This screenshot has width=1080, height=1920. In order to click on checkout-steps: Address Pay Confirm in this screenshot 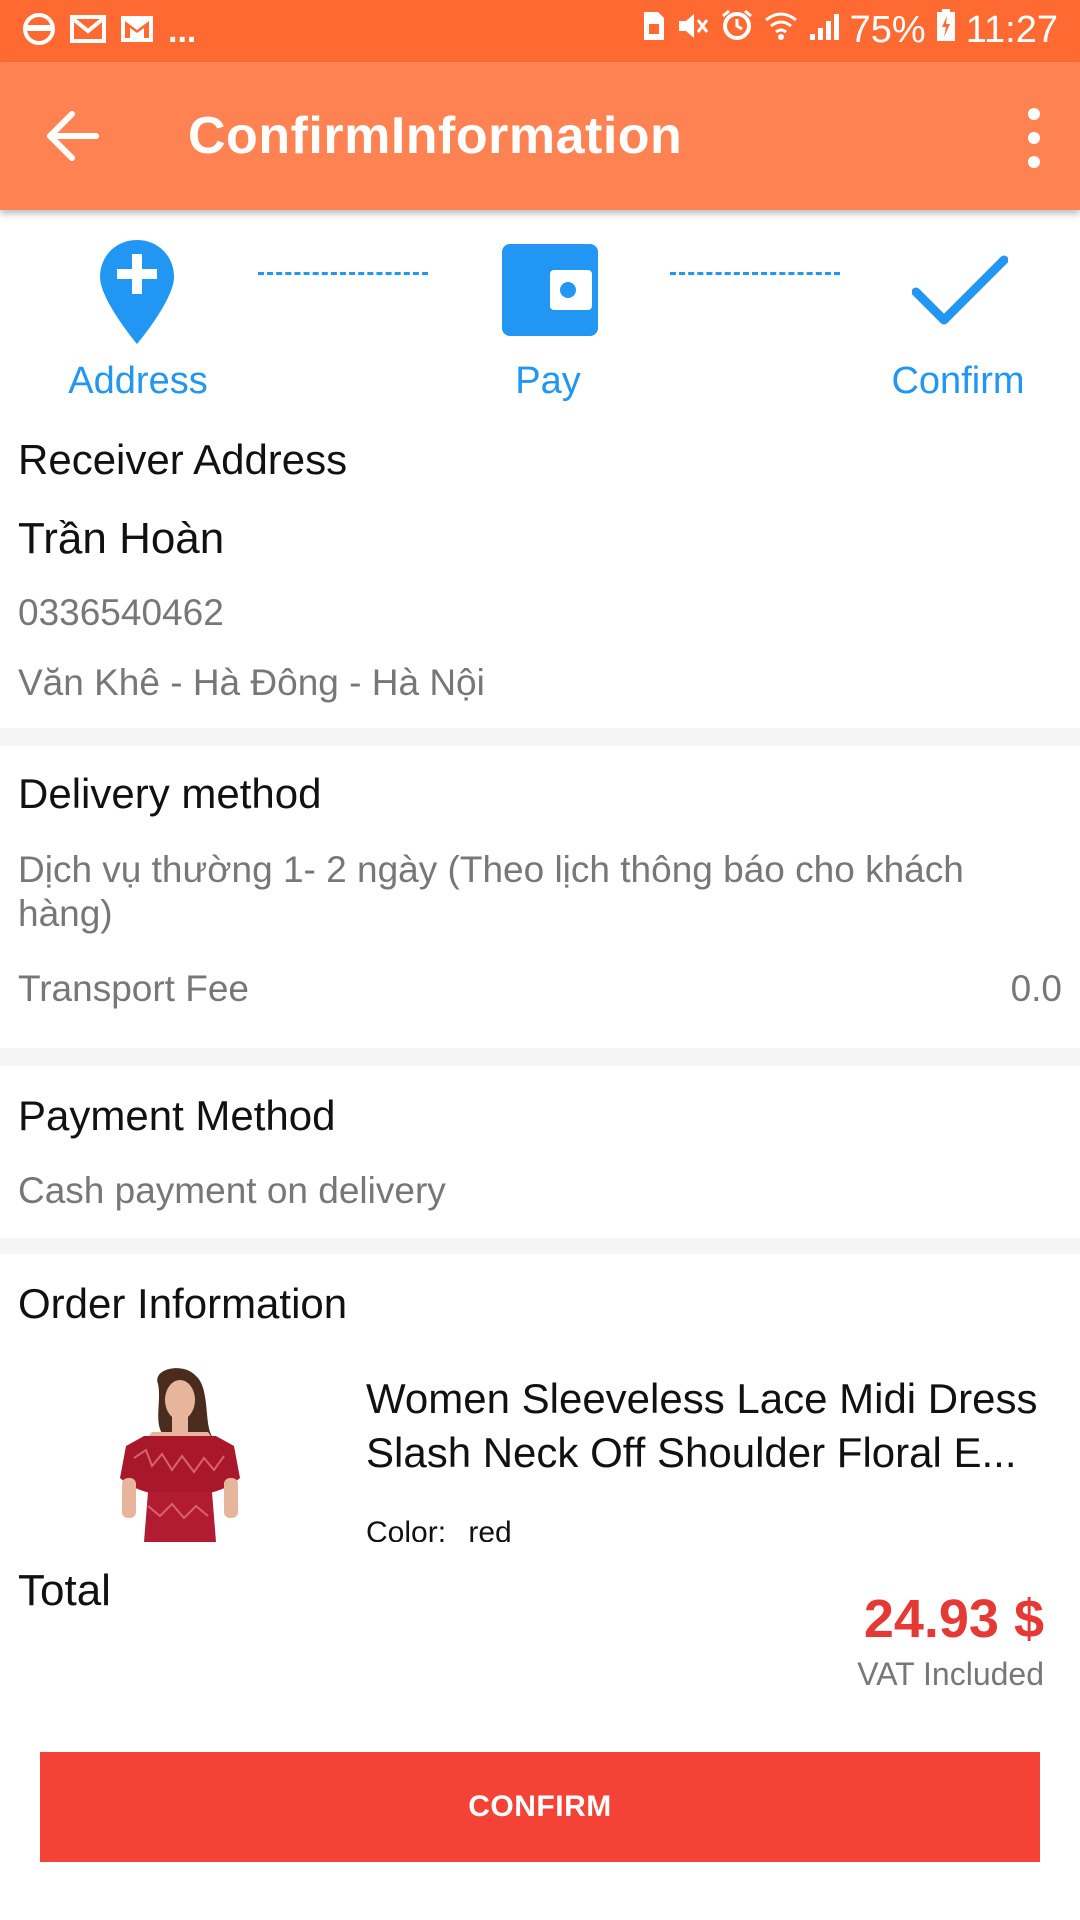, I will do `click(540, 323)`.